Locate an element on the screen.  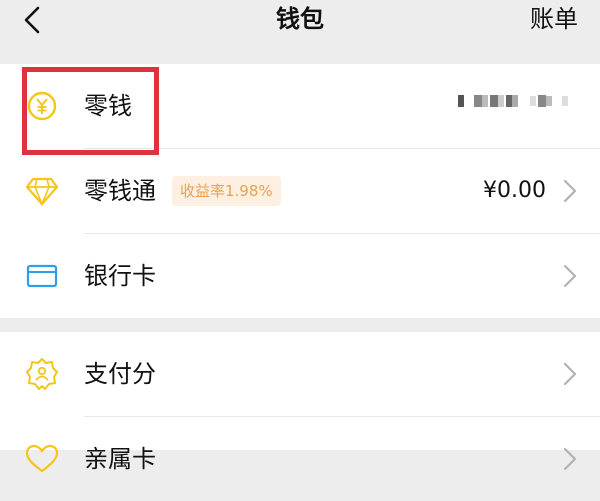
diamond-icon is located at coordinates (42, 191).